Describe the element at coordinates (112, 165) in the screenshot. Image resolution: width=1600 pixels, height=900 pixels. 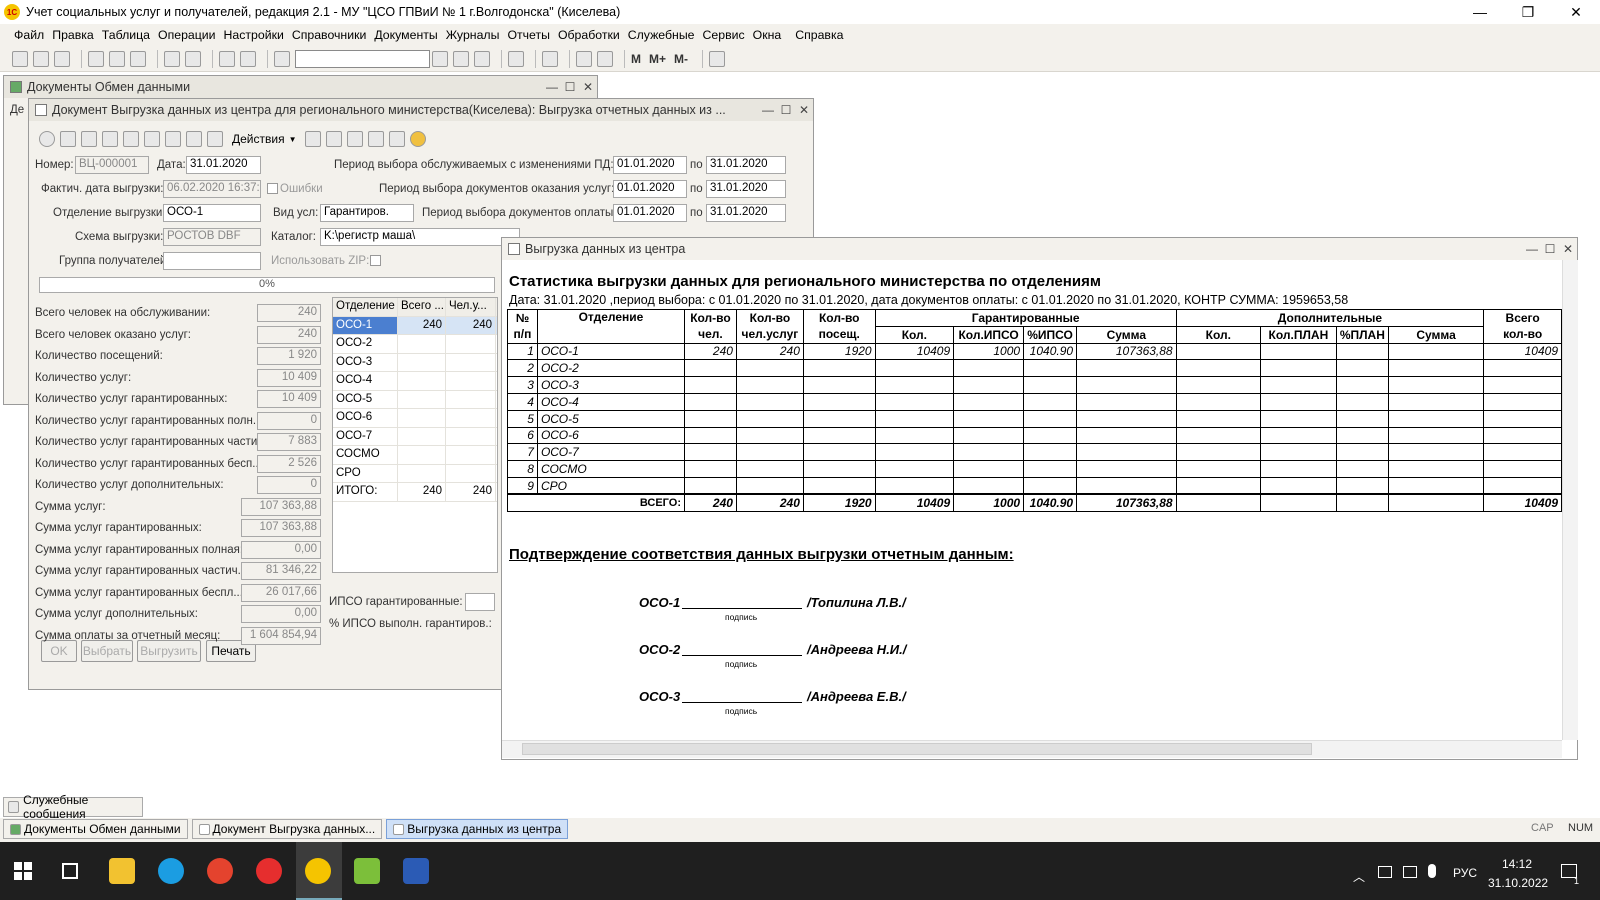
I see `number-field: ВЦ-000001` at that location.